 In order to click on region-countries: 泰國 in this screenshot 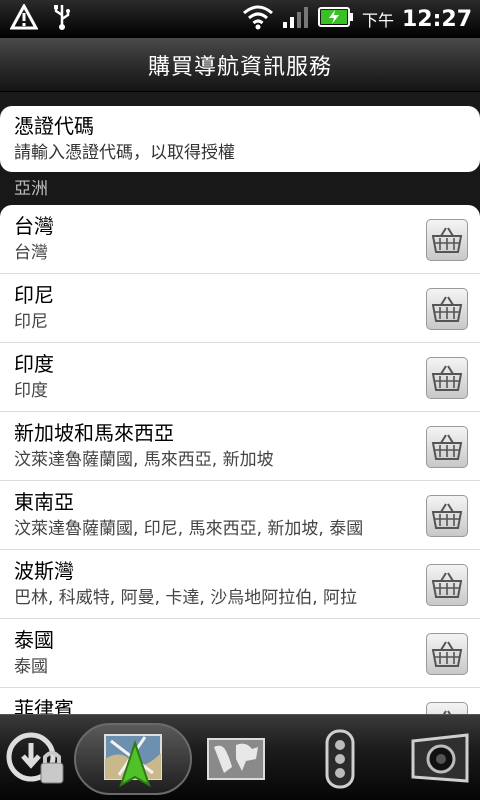, I will do `click(31, 667)`.